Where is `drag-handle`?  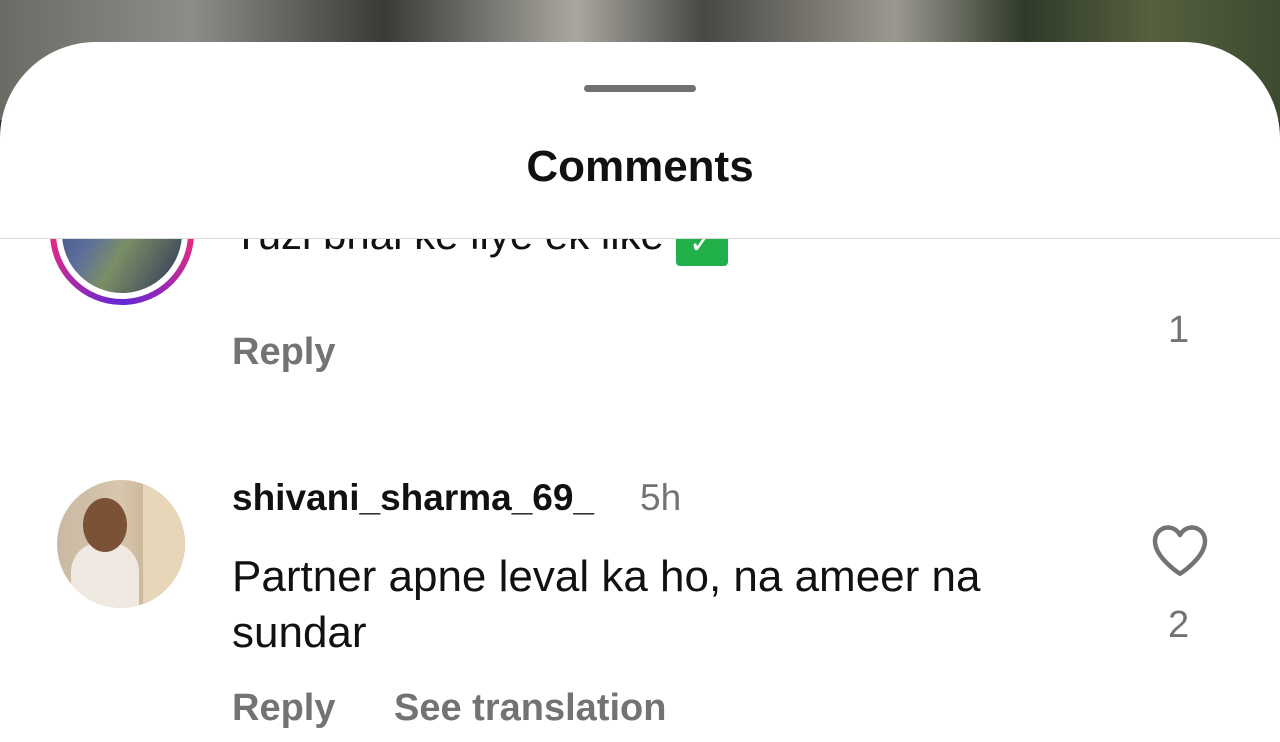
drag-handle is located at coordinates (640, 88).